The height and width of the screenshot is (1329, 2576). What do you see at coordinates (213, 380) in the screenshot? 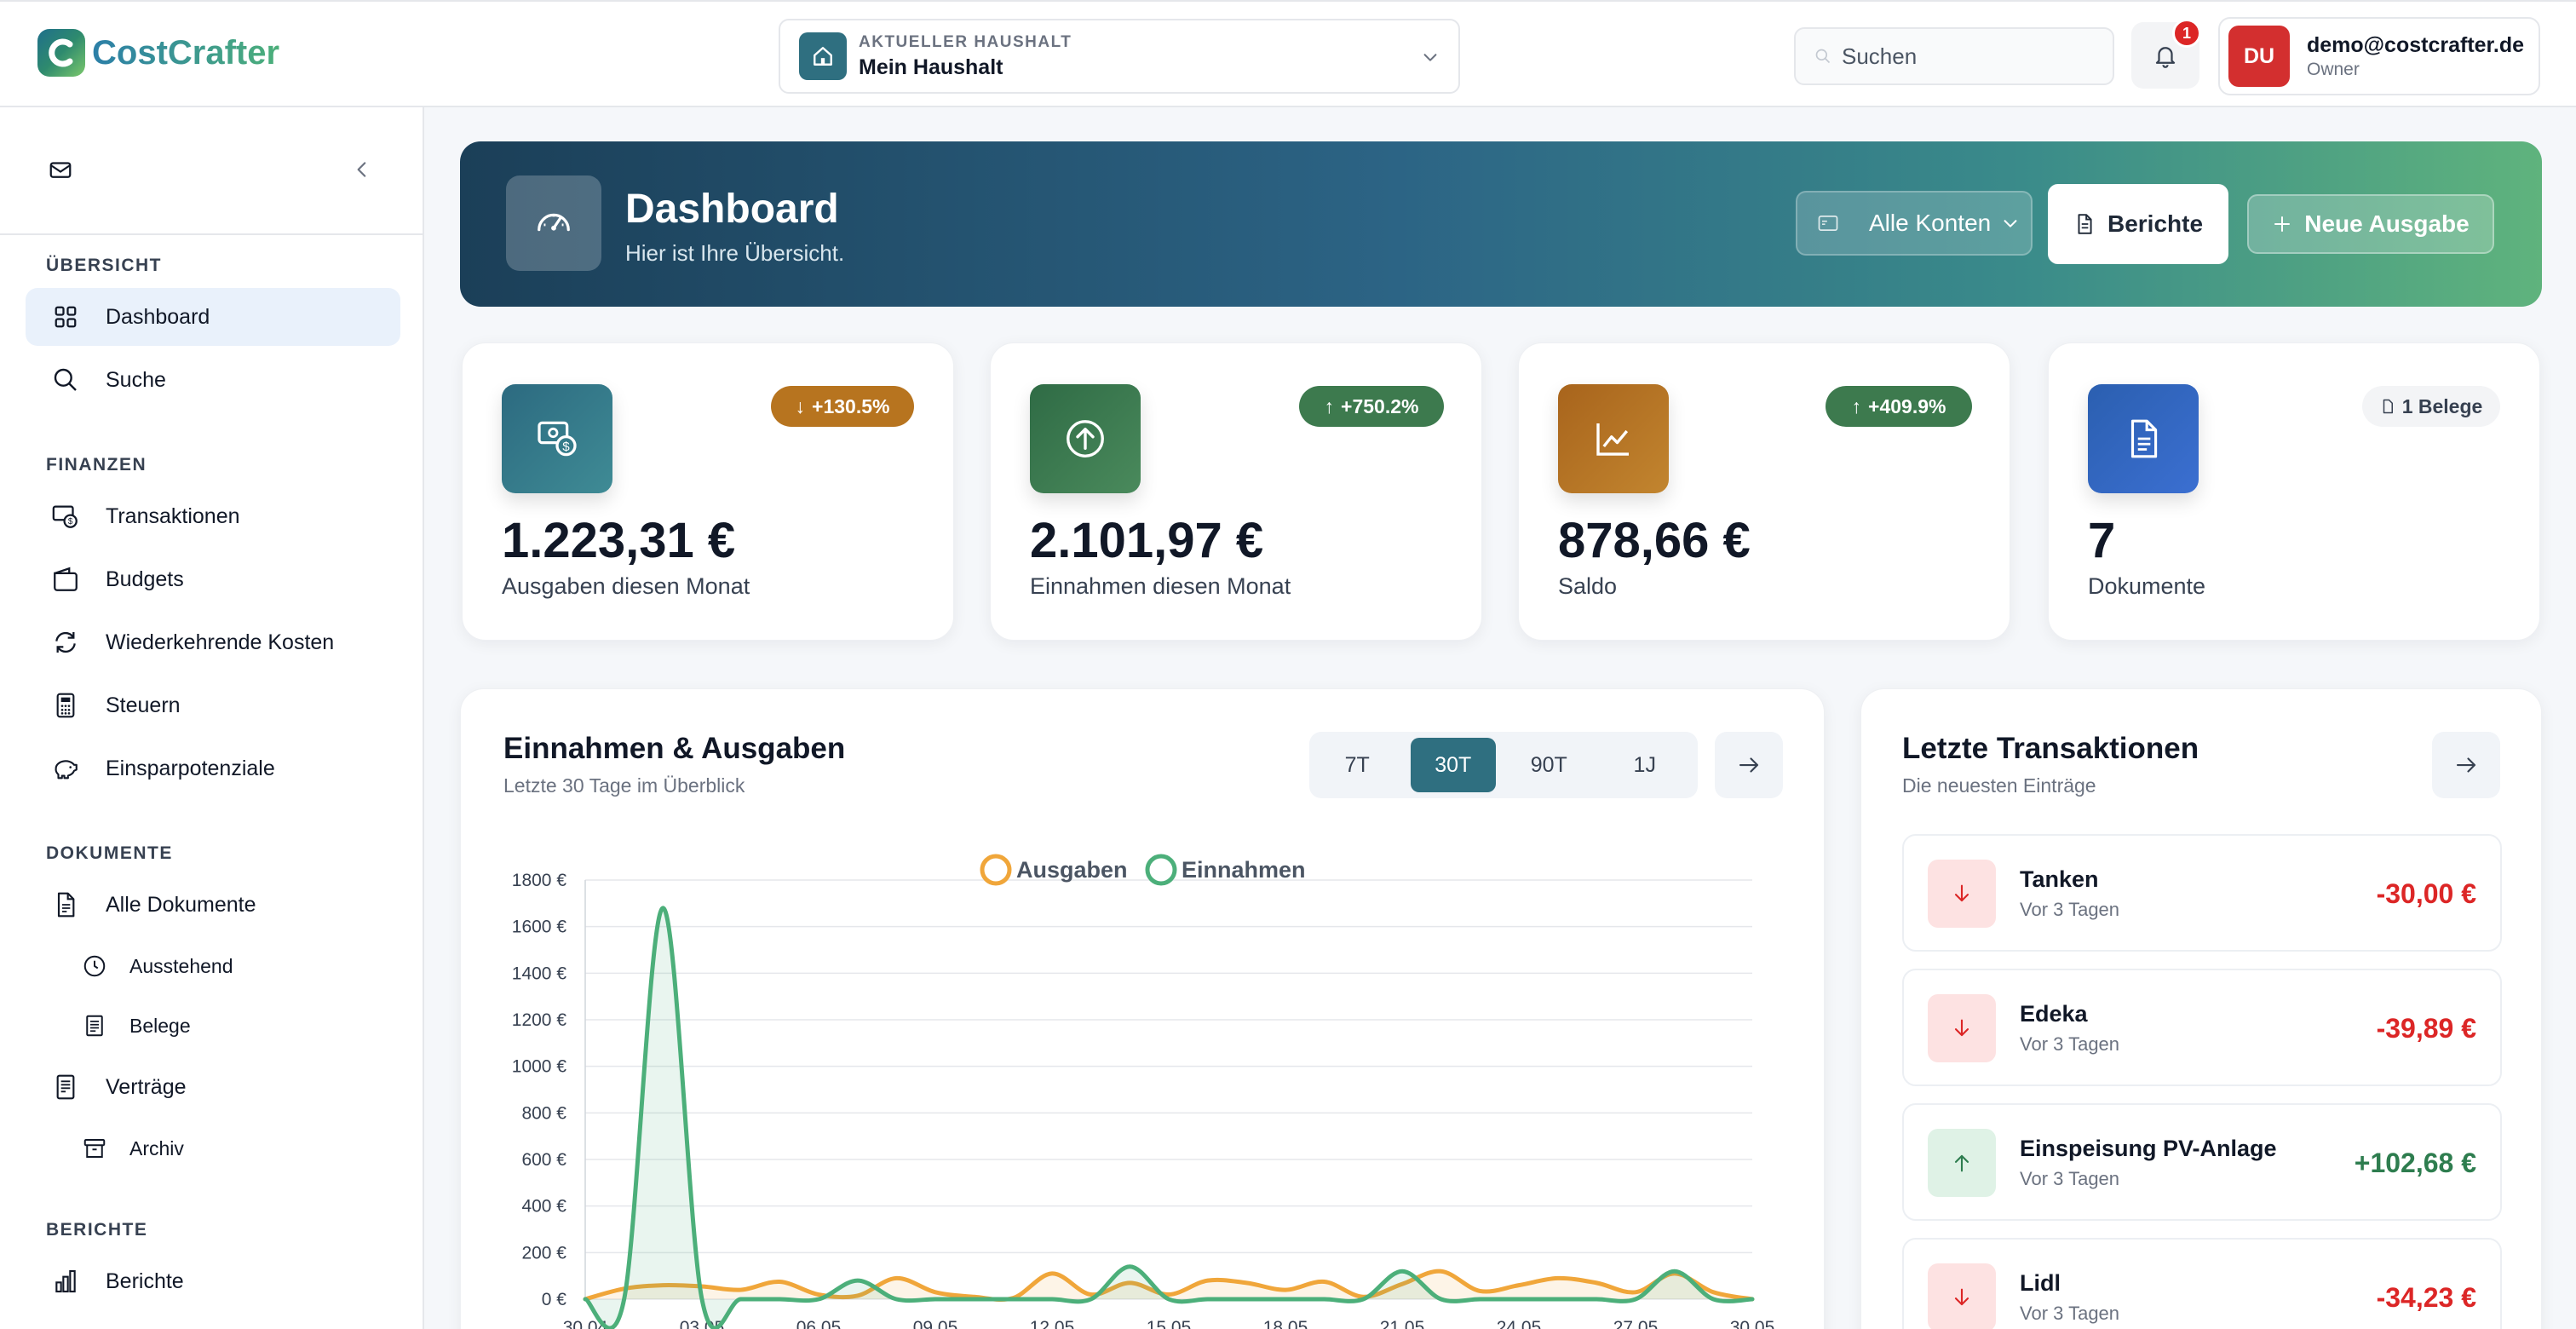
I see `sidebar-item-search: Suche` at bounding box center [213, 380].